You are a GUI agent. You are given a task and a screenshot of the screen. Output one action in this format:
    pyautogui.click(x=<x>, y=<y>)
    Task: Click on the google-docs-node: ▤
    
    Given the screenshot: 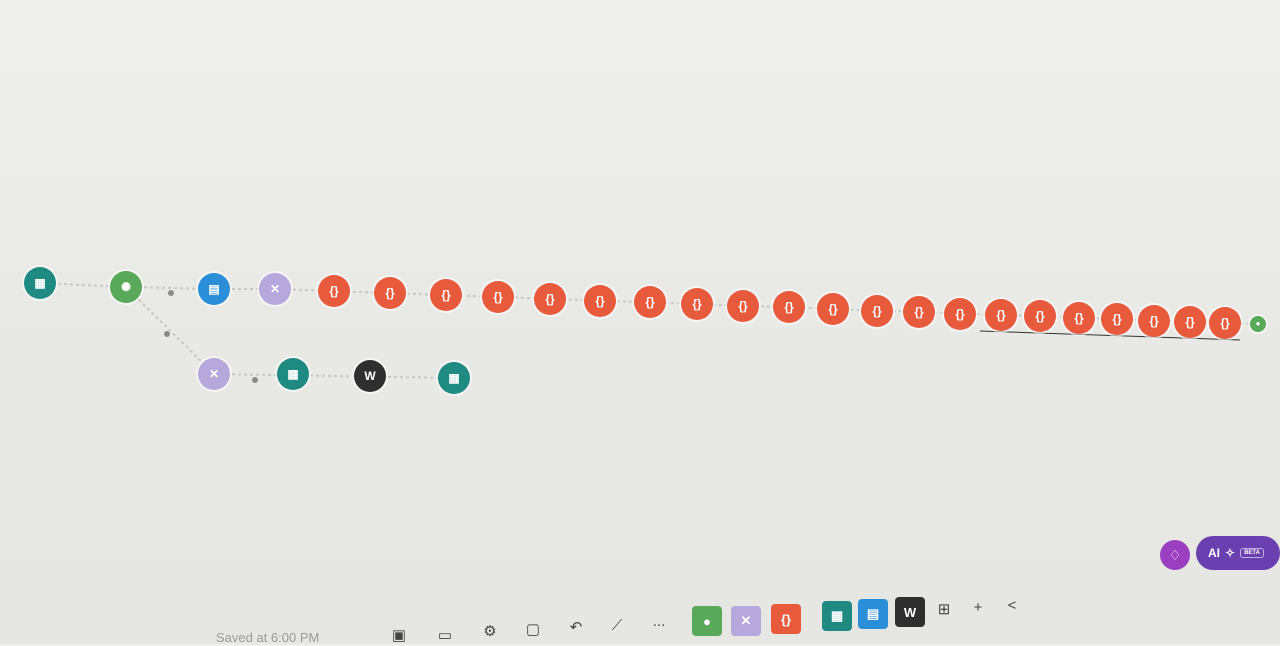 What is the action you would take?
    pyautogui.click(x=214, y=289)
    